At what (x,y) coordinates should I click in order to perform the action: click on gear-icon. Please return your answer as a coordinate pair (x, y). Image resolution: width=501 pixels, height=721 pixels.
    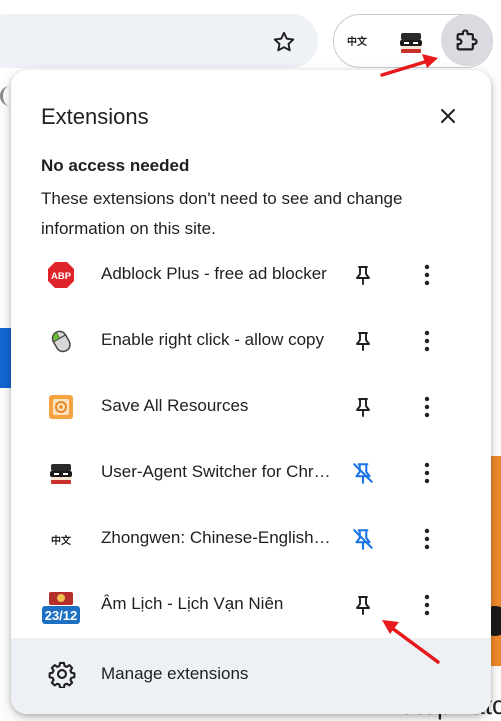
    Looking at the image, I should click on (62, 674).